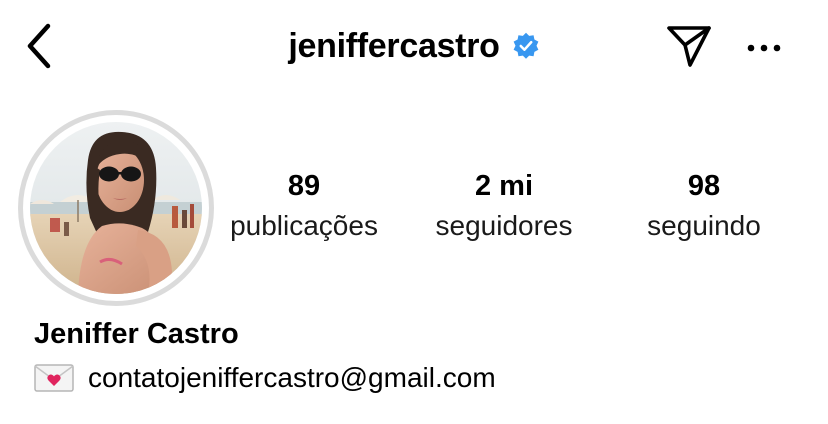 This screenshot has width=828, height=424. I want to click on love-letter-icon, so click(54, 378).